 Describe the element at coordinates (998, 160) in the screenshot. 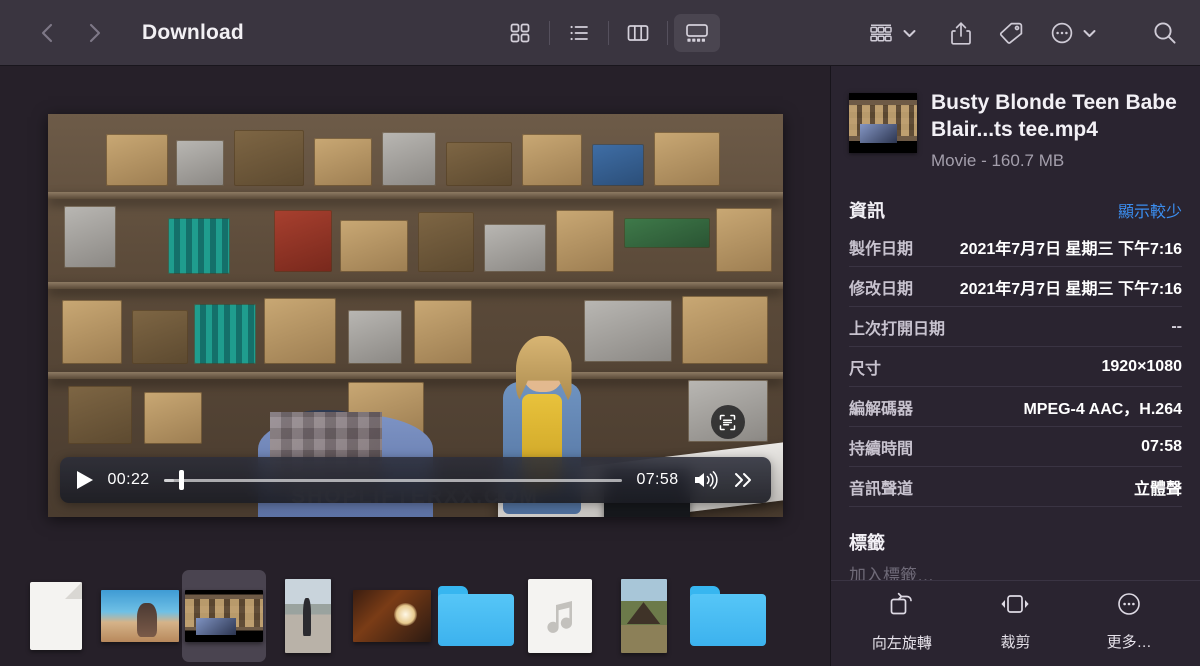

I see `file-kind-size: Movie - 160.7 MB` at that location.